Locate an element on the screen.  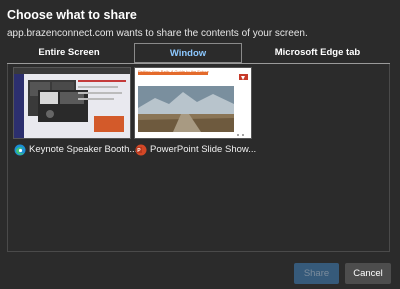
powerpoint-icon: P is located at coordinates (141, 150).